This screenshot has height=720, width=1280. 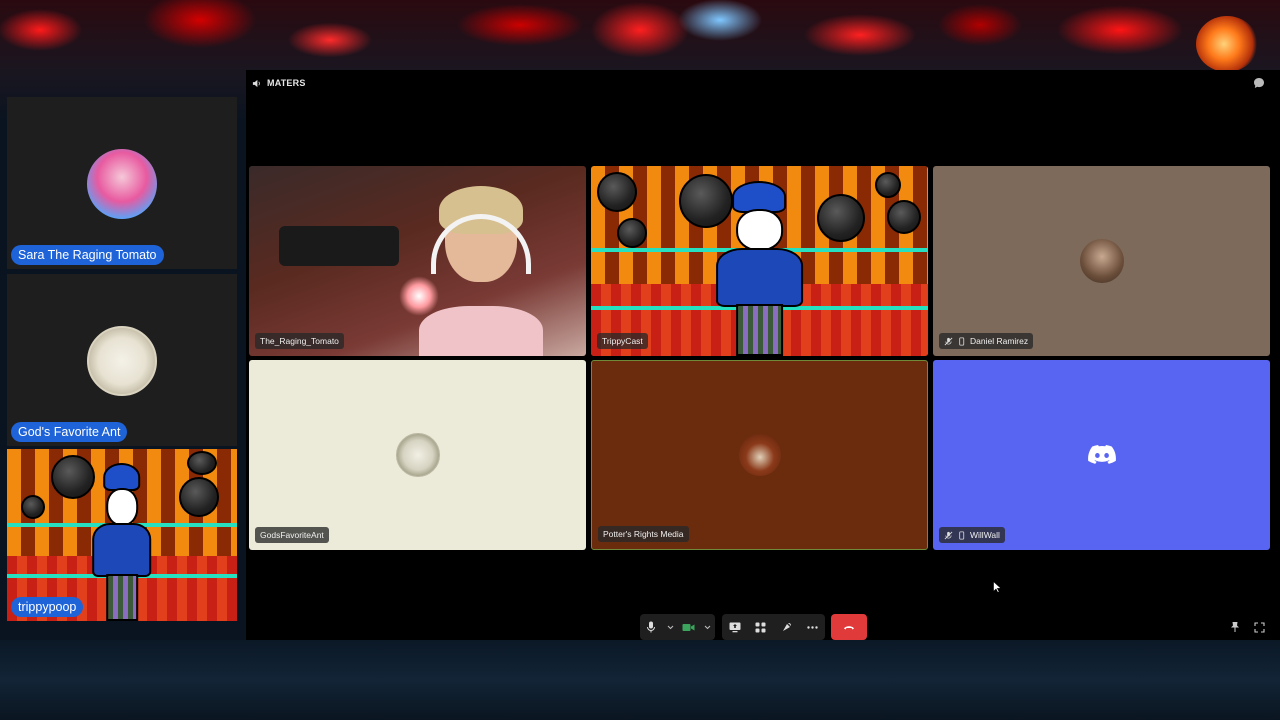 I want to click on audio-options-button, so click(x=670, y=627).